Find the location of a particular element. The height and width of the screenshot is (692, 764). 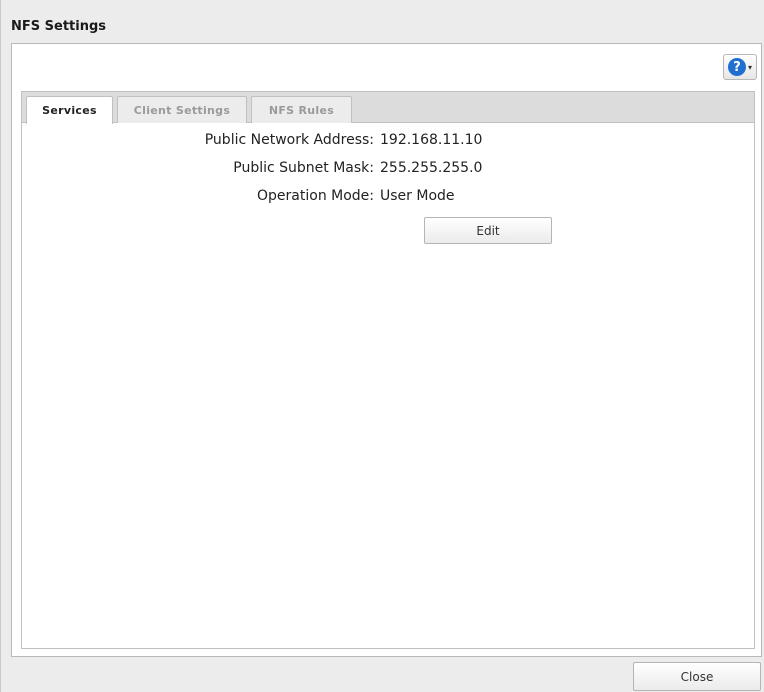

operation-mode-value: User Mode is located at coordinates (417, 196).